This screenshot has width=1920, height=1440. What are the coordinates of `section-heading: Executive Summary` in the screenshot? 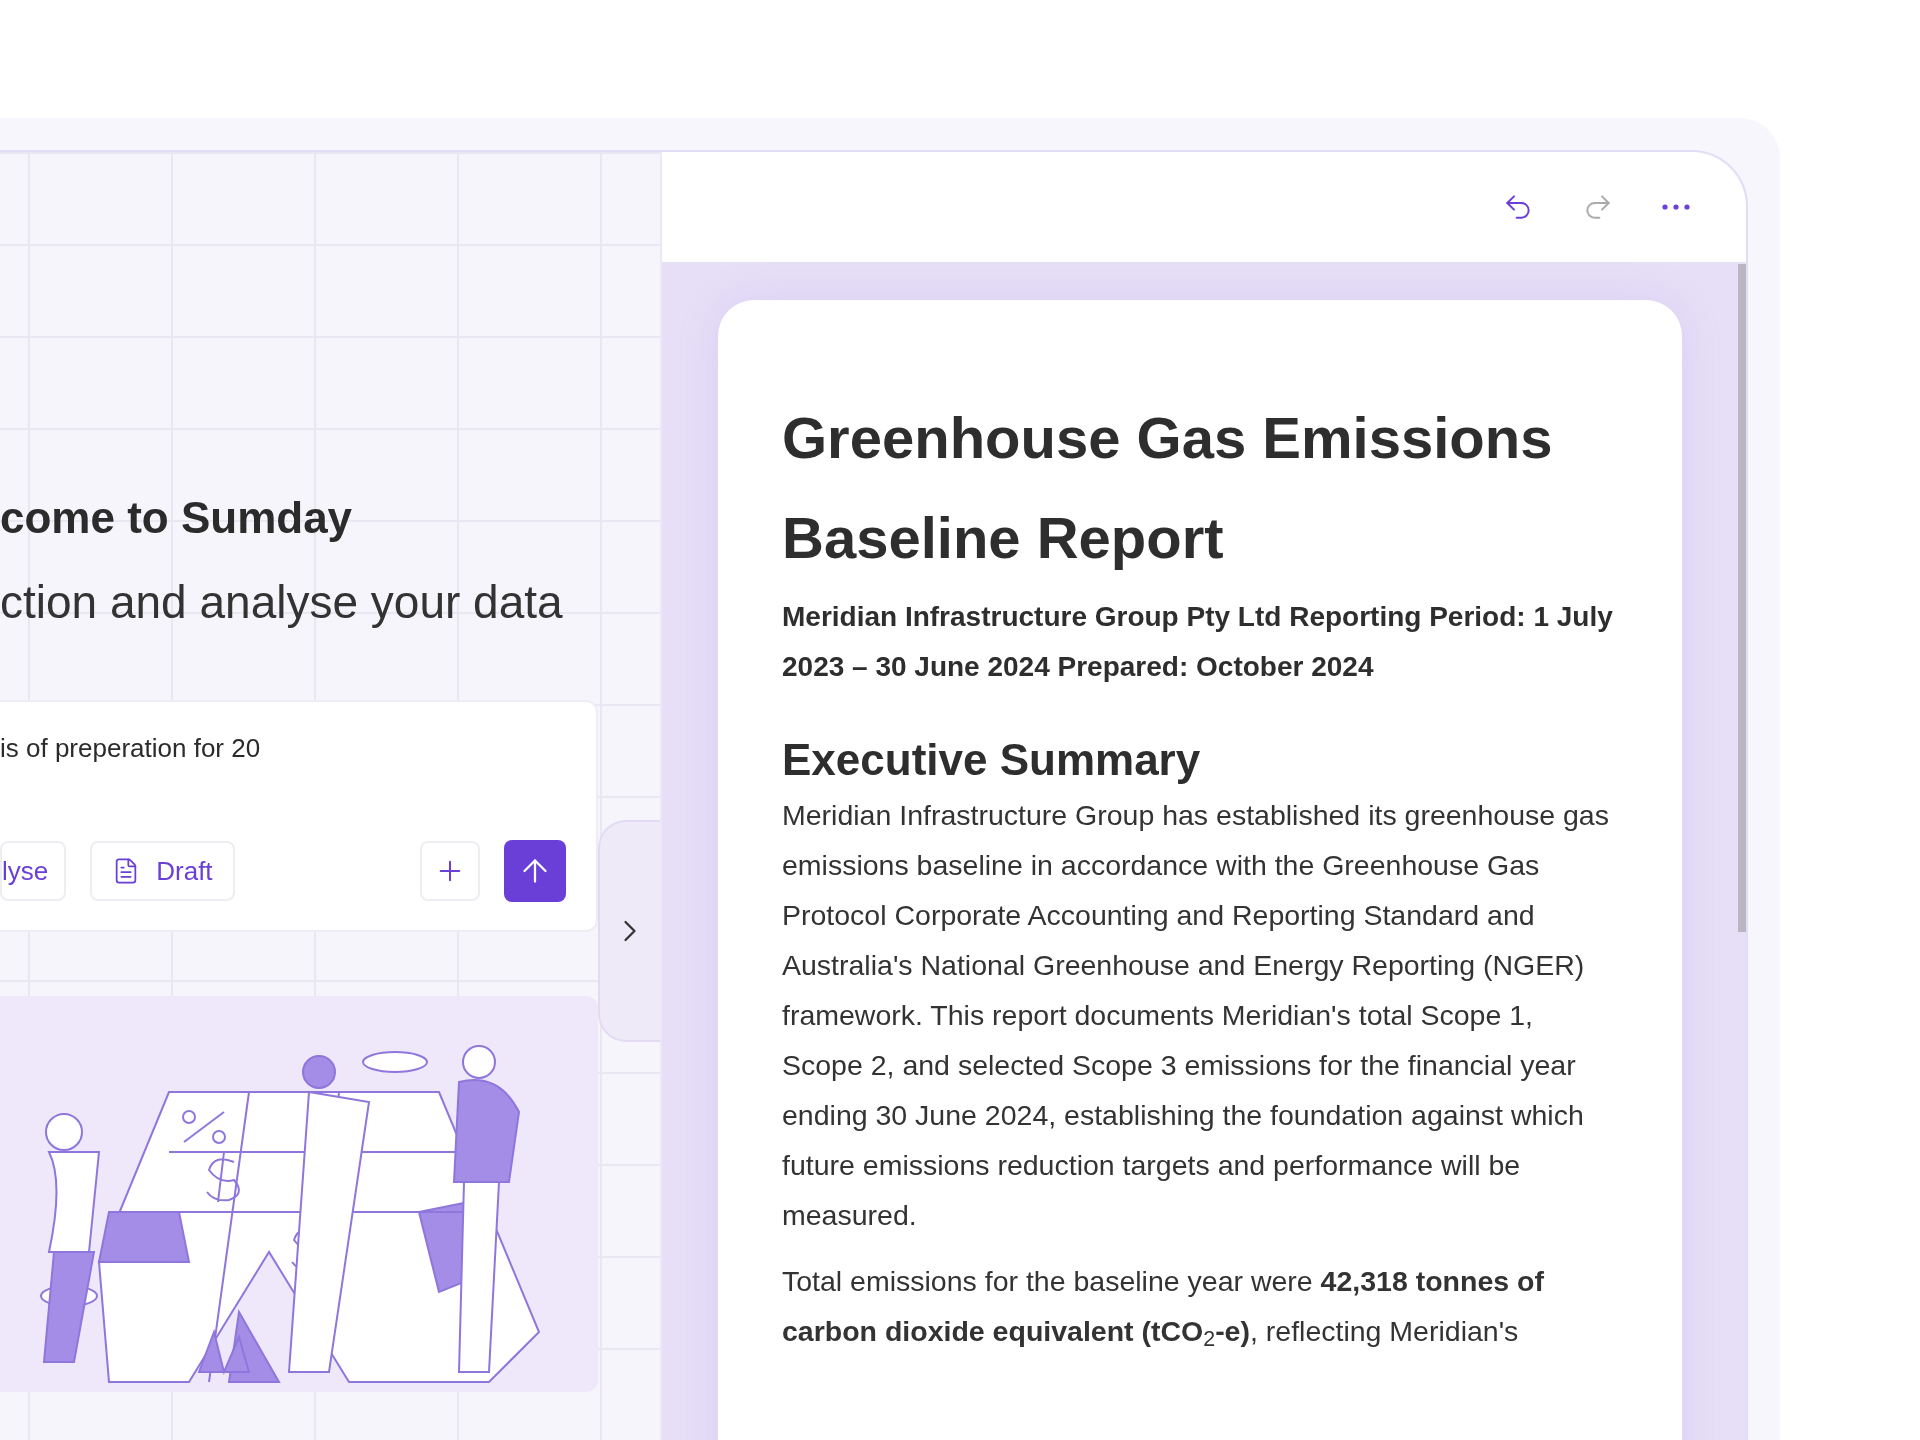 It's located at (992, 760).